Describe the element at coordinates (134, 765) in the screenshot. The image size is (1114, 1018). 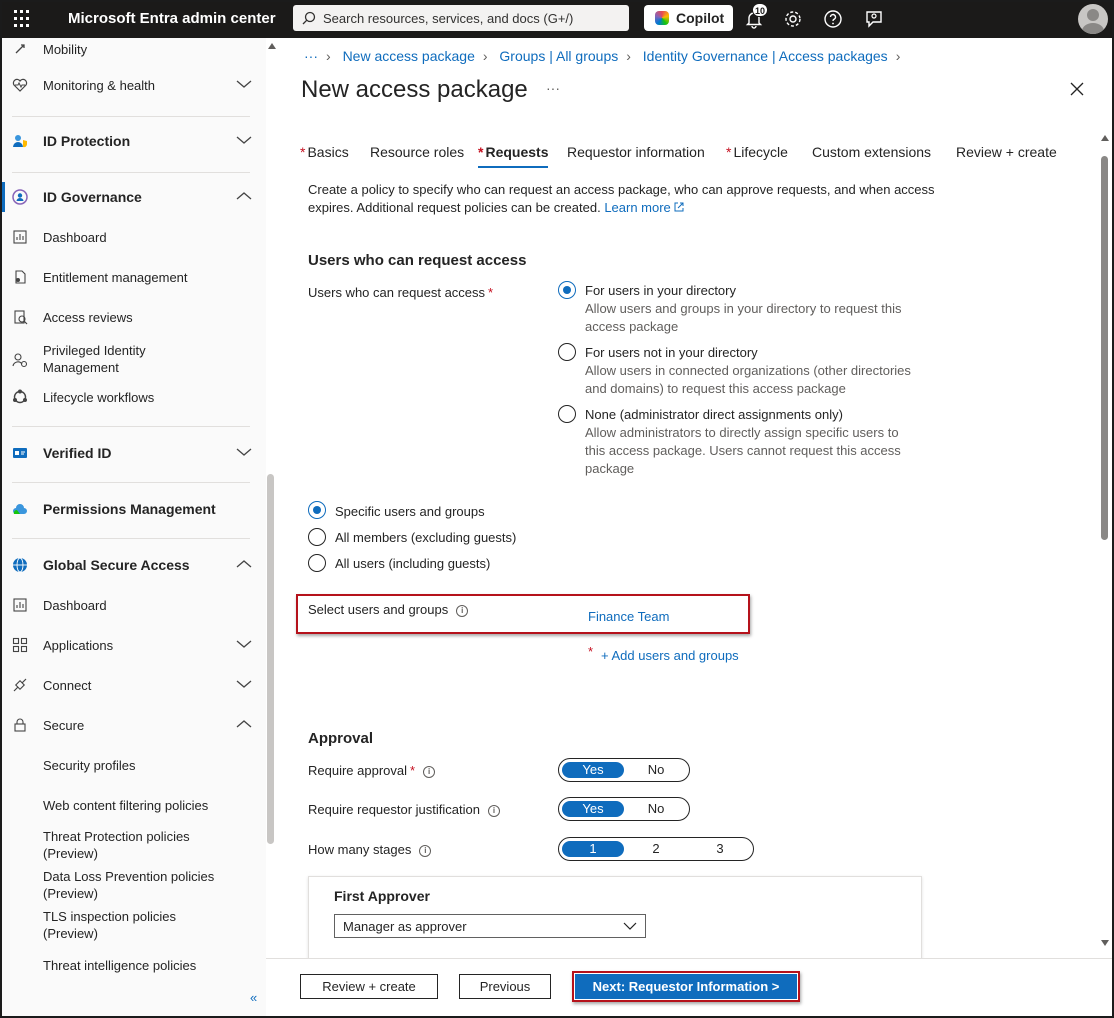
I see `sidebar-item-security-profiles: Security profiles` at that location.